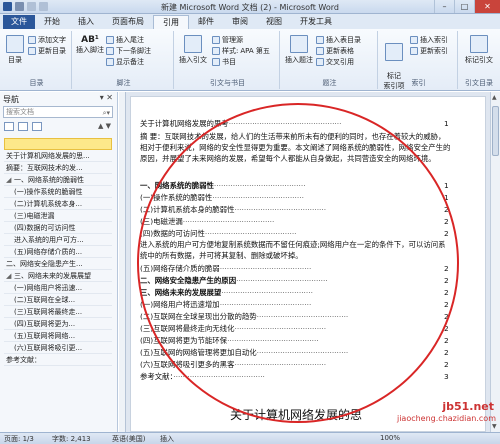  What do you see at coordinates (241, 51) in the screenshot?
I see `style-select: 样式: APA 第五` at bounding box center [241, 51].